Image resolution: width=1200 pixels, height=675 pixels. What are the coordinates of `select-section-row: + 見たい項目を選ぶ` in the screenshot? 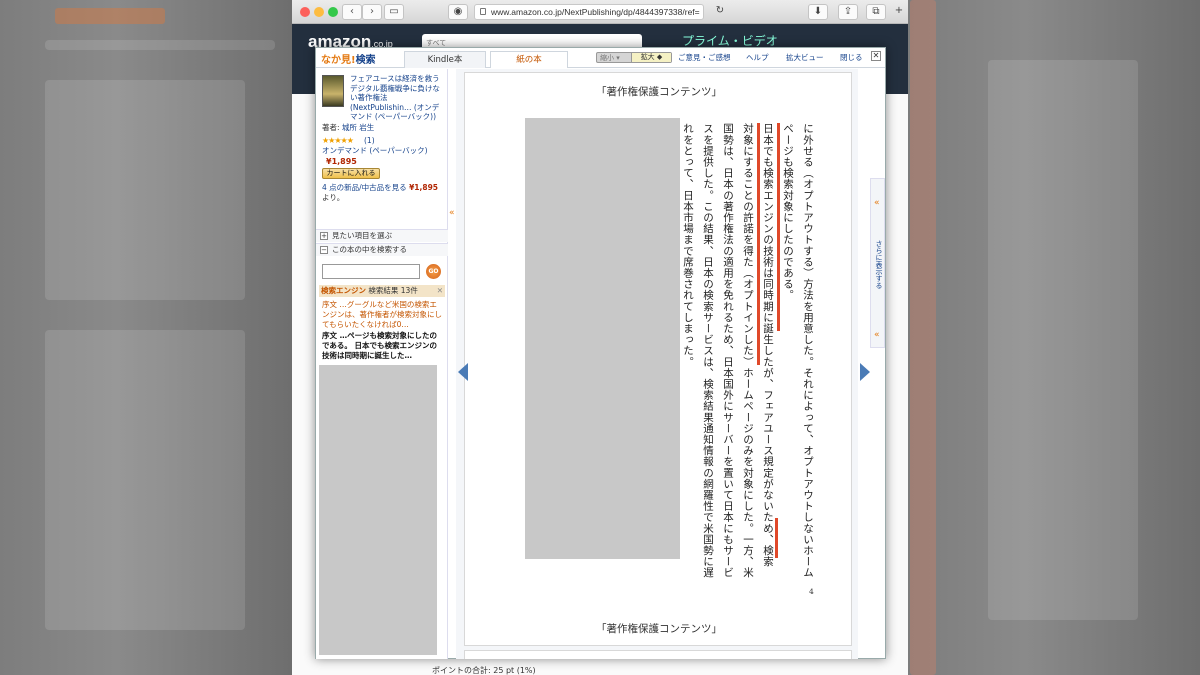 It's located at (382, 235).